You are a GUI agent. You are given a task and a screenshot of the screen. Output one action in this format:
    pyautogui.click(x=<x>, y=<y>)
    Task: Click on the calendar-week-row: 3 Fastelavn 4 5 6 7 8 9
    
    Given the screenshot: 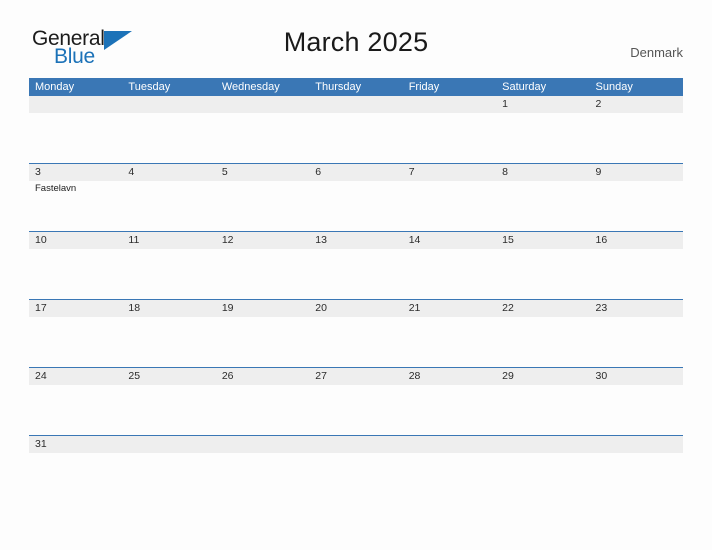 What is the action you would take?
    pyautogui.click(x=356, y=197)
    